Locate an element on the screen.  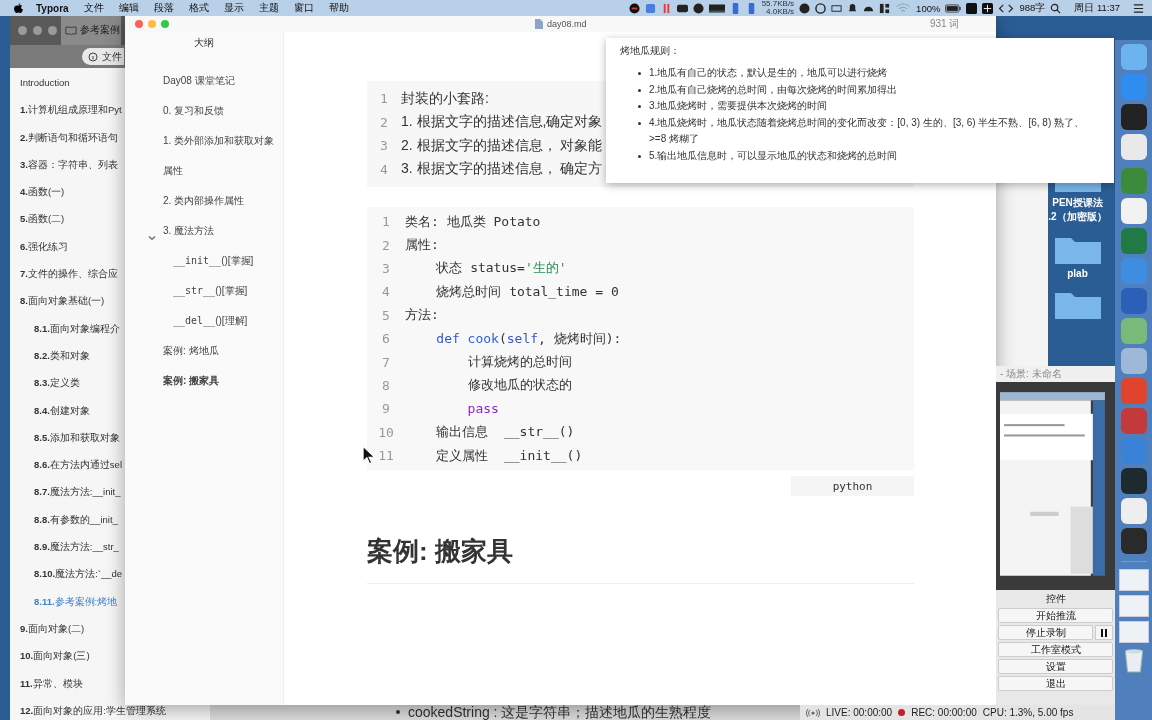
record-time: REC: 00:00:00 is located at coordinates (944, 712).